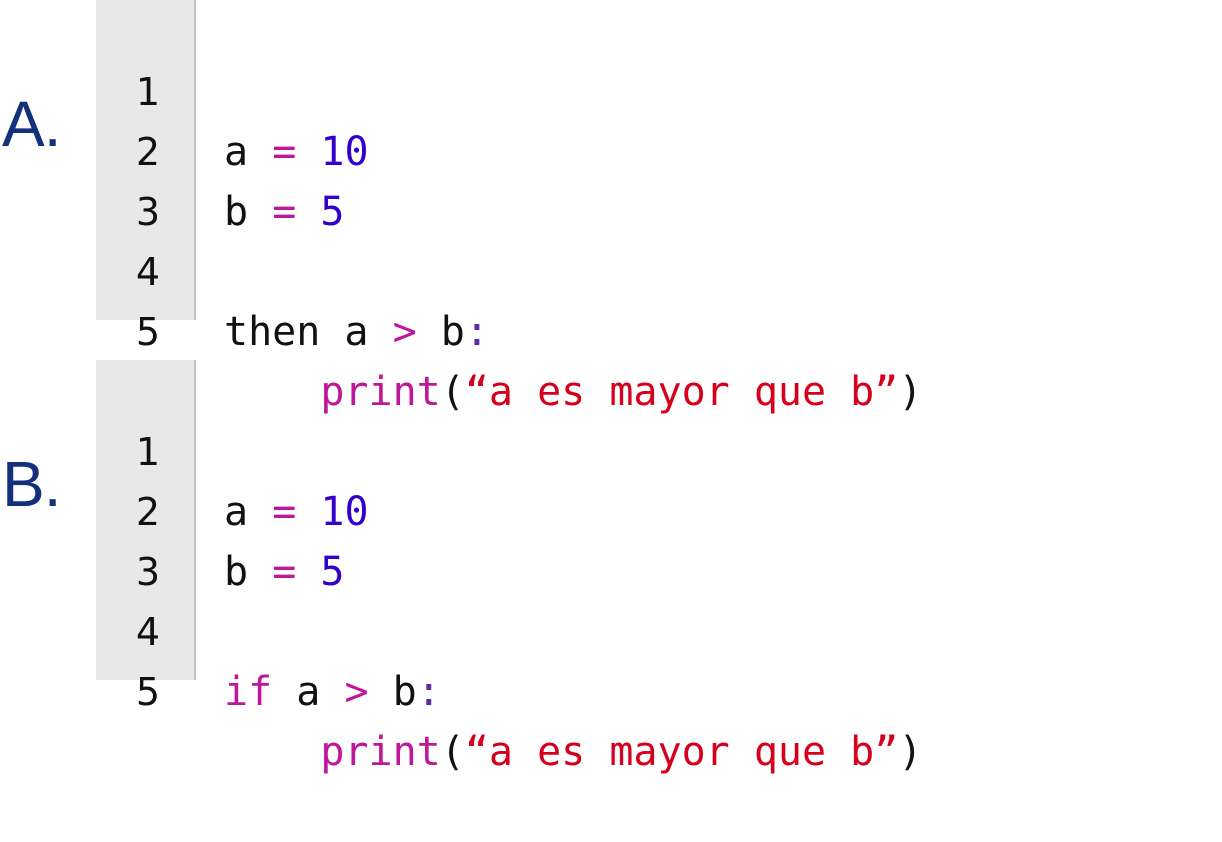 The width and height of the screenshot is (1222, 842). What do you see at coordinates (248, 692) in the screenshot?
I see `keyword-token: if` at bounding box center [248, 692].